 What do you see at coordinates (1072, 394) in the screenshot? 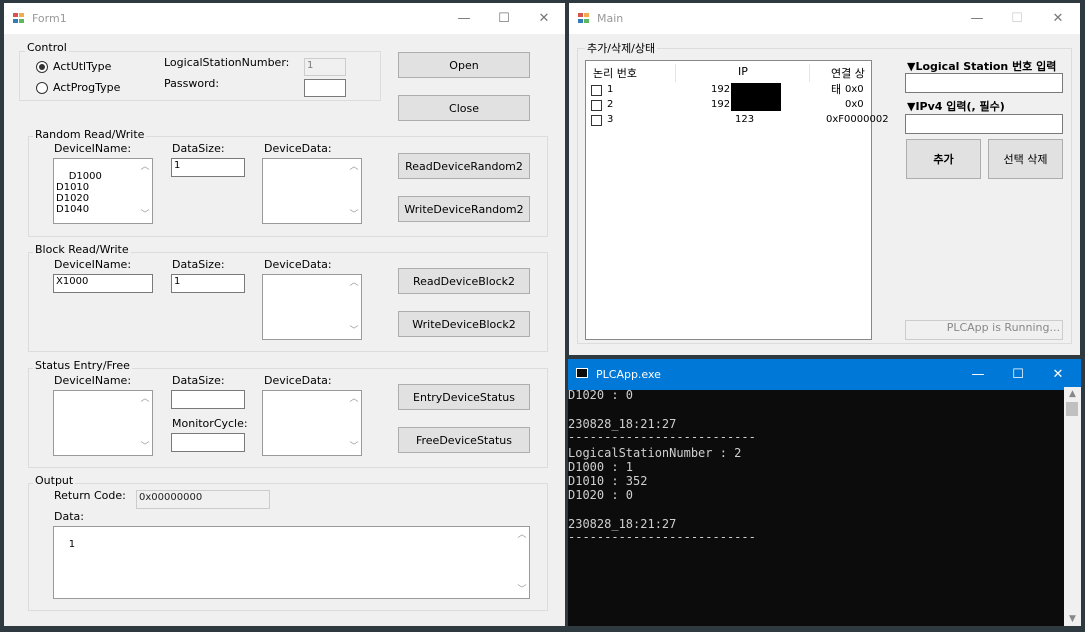
I see `scroll-up-icon: ▲` at bounding box center [1072, 394].